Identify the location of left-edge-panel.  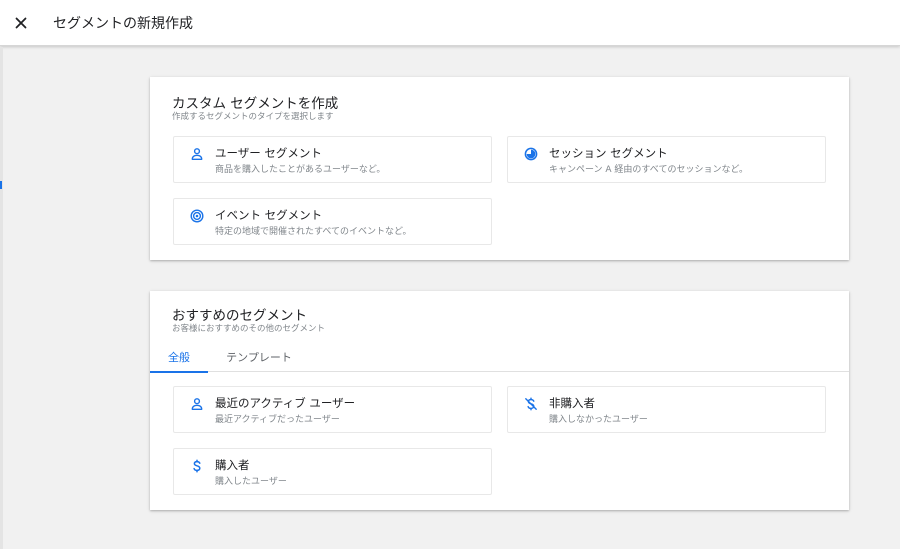
(1, 298).